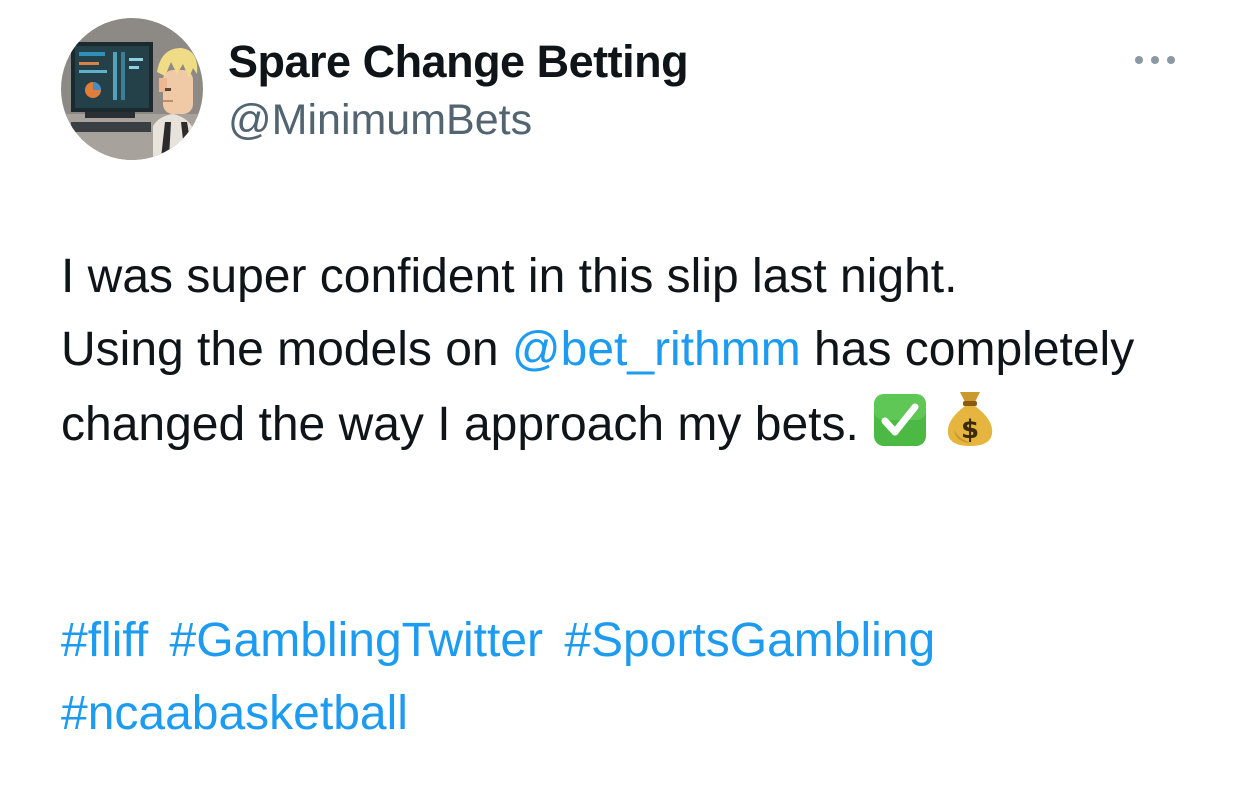 This screenshot has width=1242, height=787. Describe the element at coordinates (458, 120) in the screenshot. I see `author-handle: @MinimumBets` at that location.